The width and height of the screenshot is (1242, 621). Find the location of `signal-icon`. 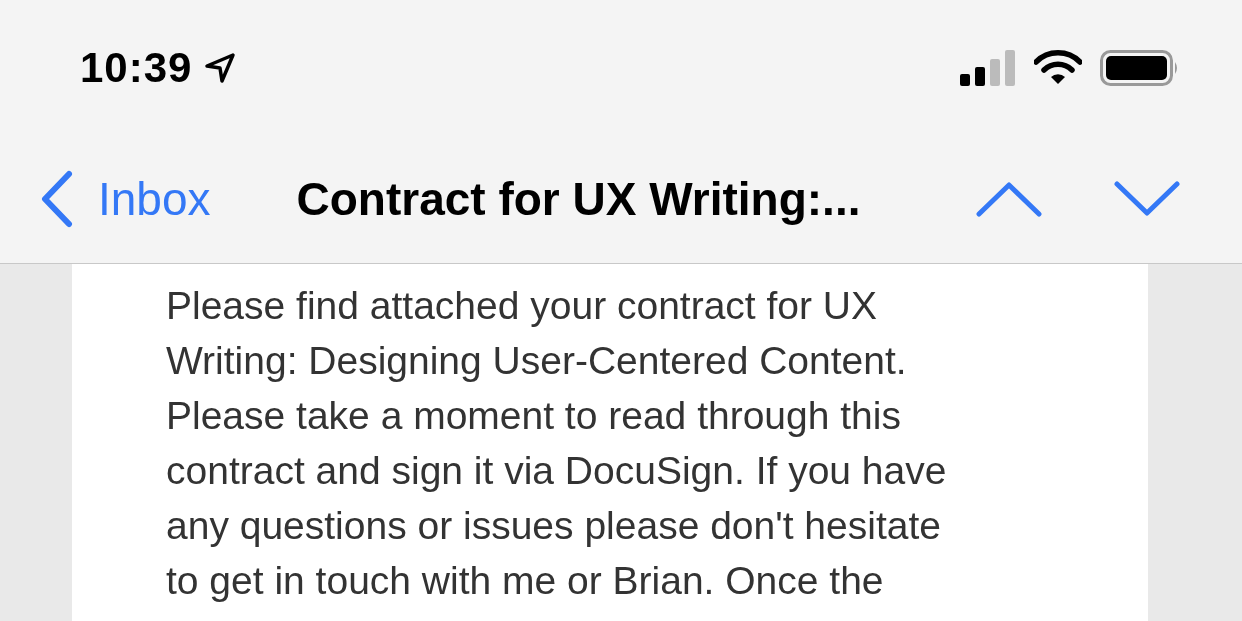

signal-icon is located at coordinates (988, 67).